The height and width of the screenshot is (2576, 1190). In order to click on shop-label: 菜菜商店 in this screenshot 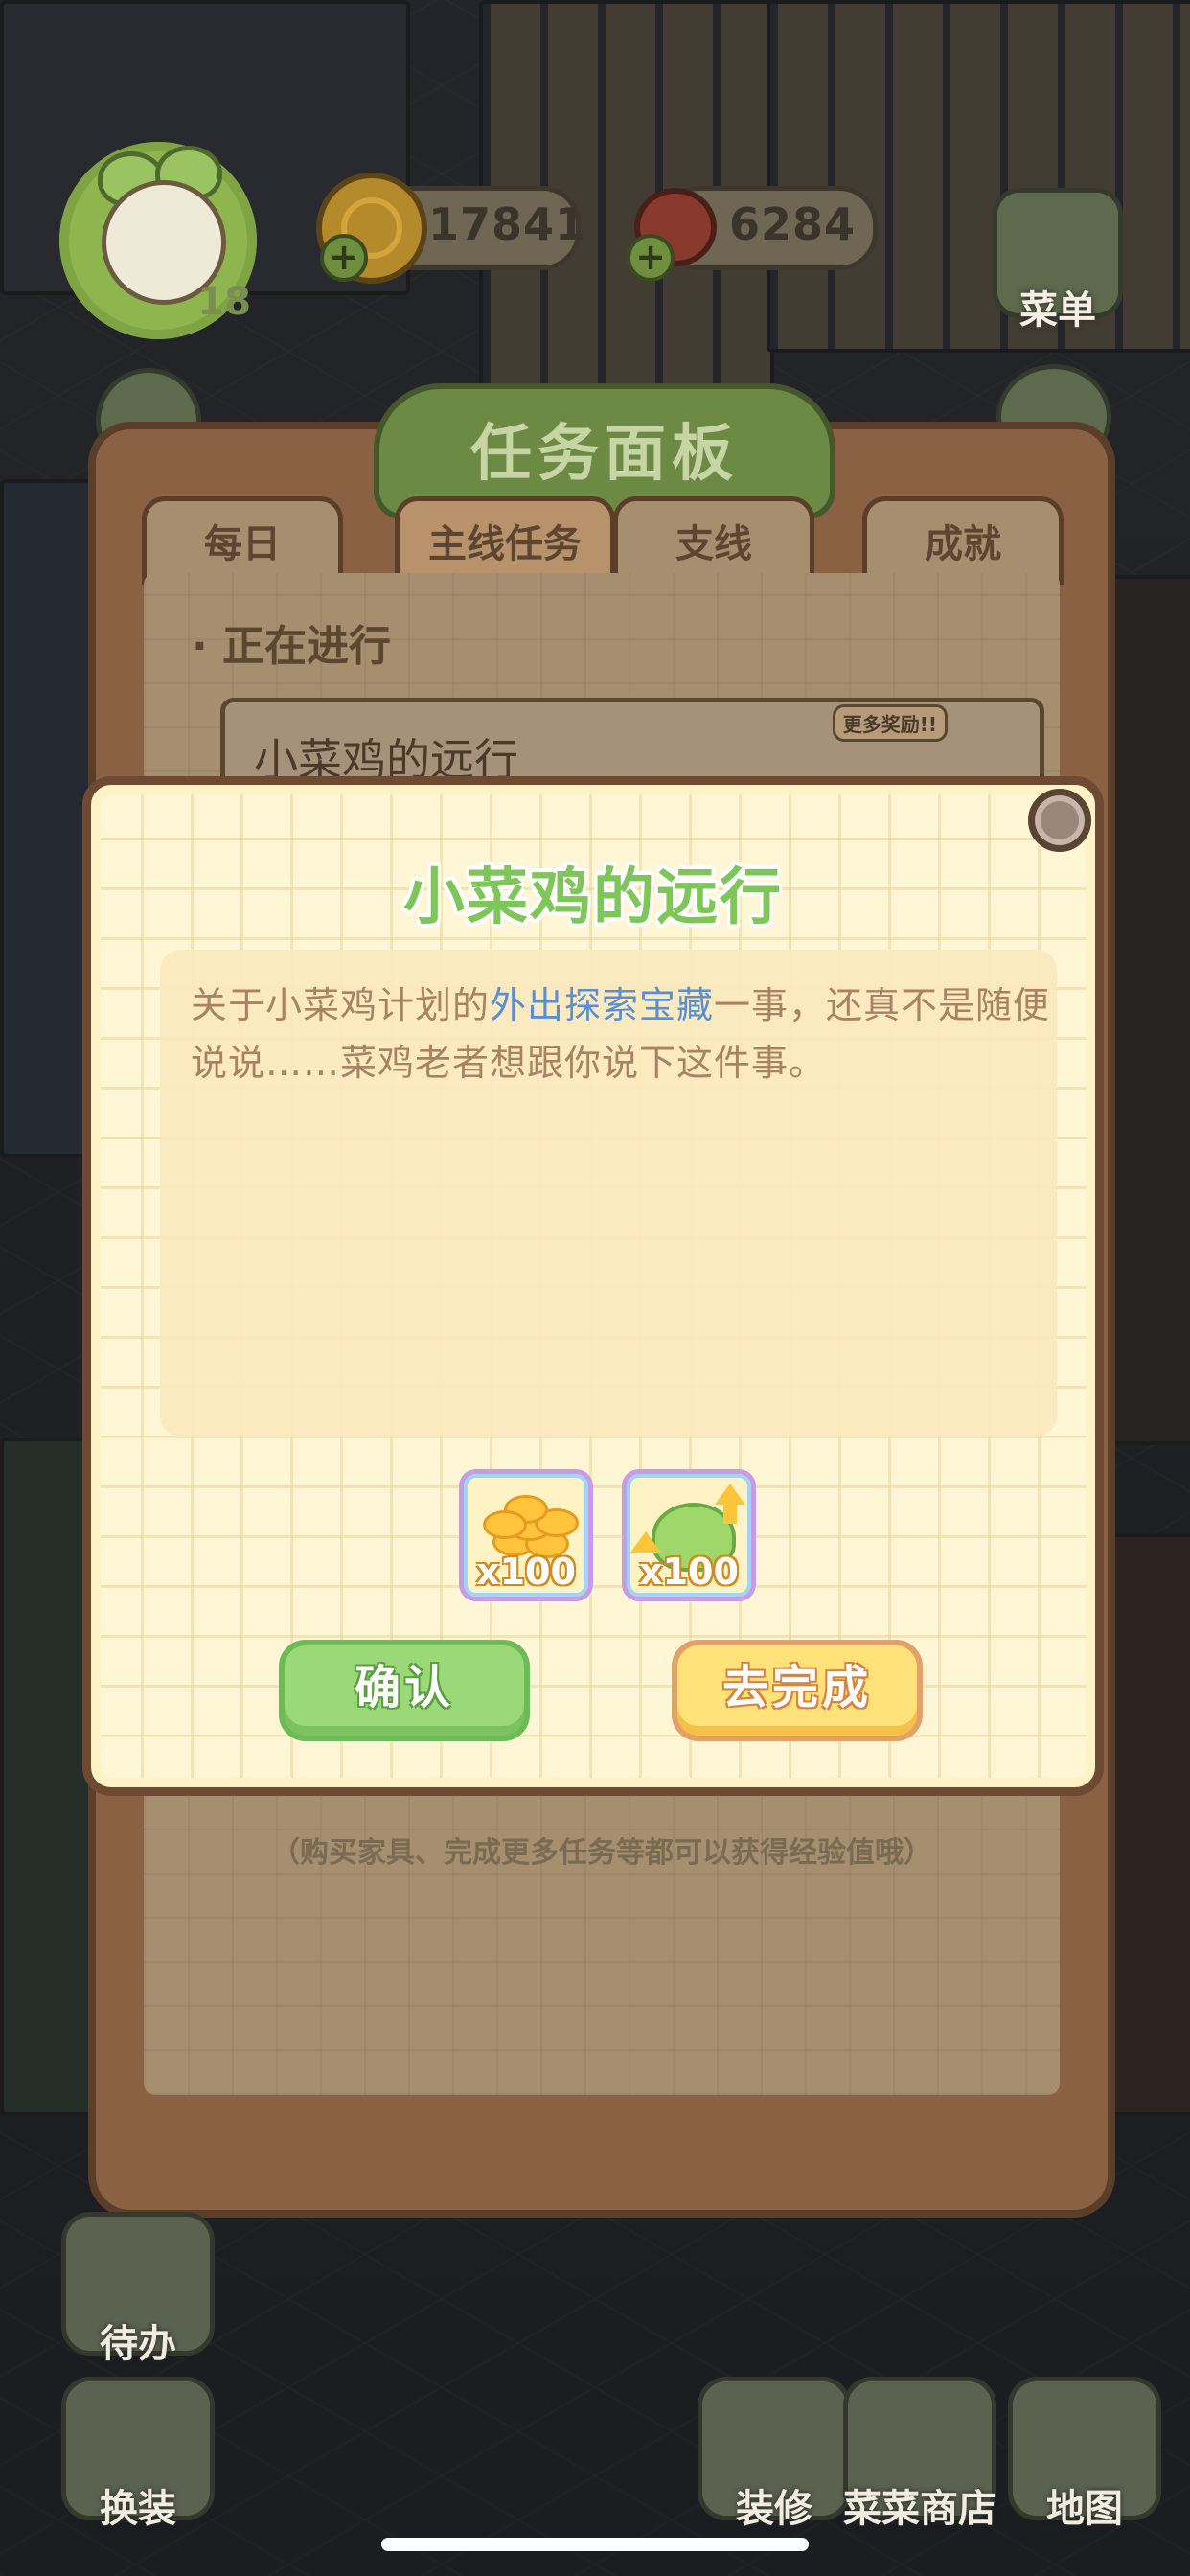, I will do `click(920, 2509)`.